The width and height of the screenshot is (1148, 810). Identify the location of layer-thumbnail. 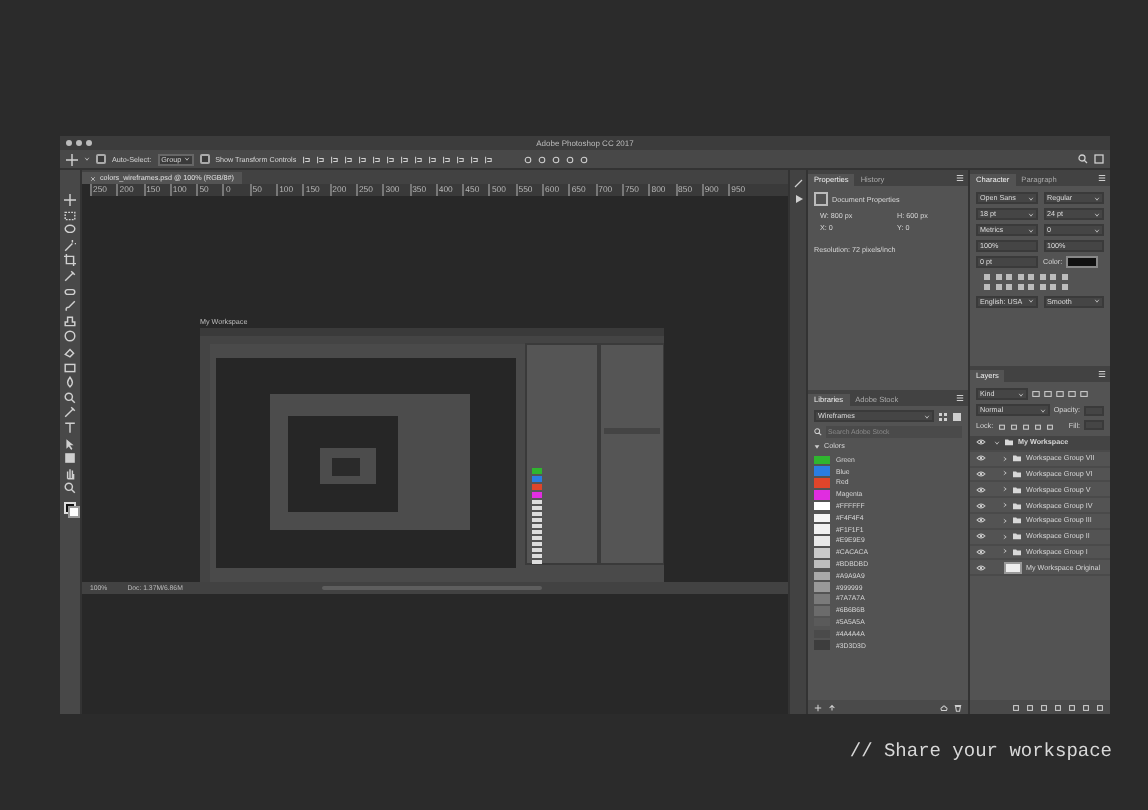
(1013, 567).